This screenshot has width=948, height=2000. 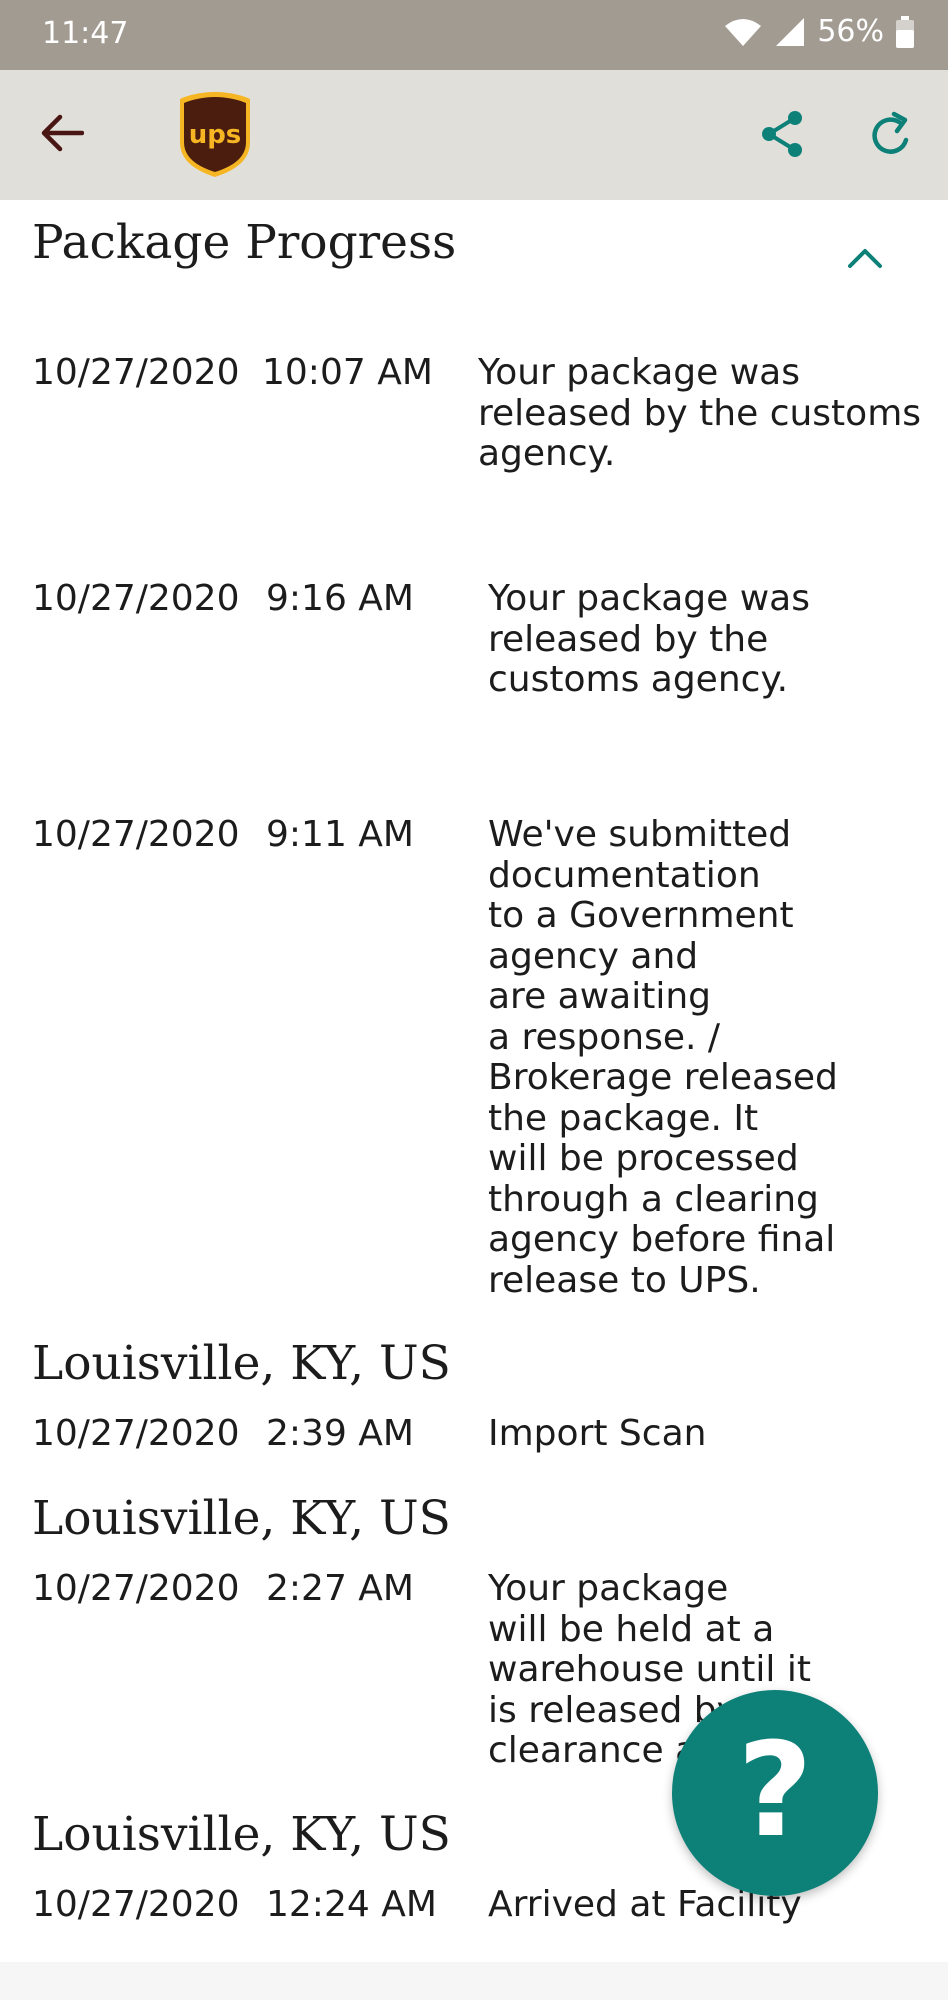 I want to click on help-button: ?, so click(x=775, y=1793).